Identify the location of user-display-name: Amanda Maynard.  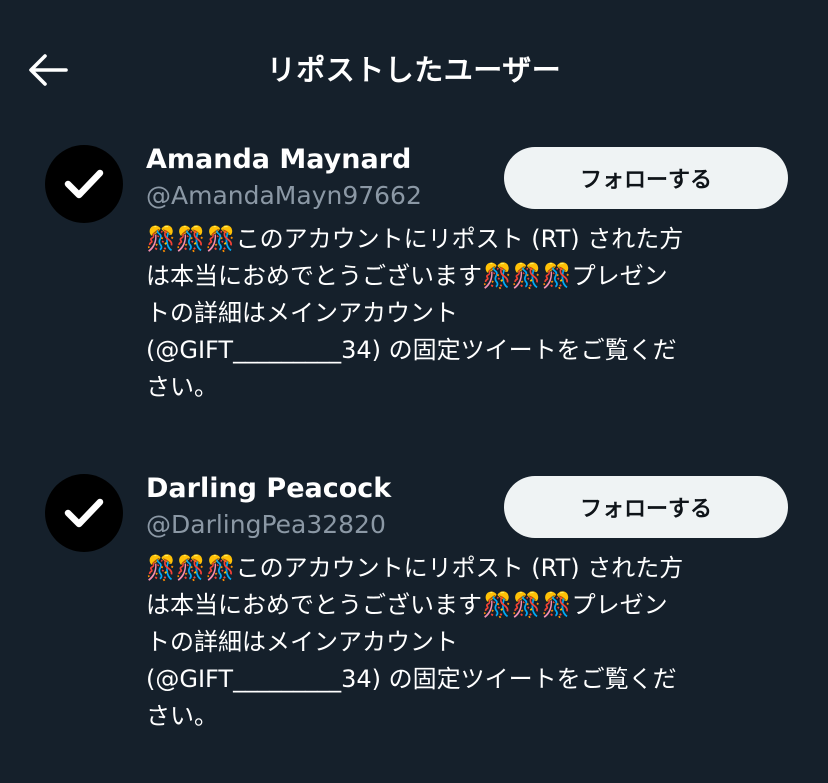
(278, 160).